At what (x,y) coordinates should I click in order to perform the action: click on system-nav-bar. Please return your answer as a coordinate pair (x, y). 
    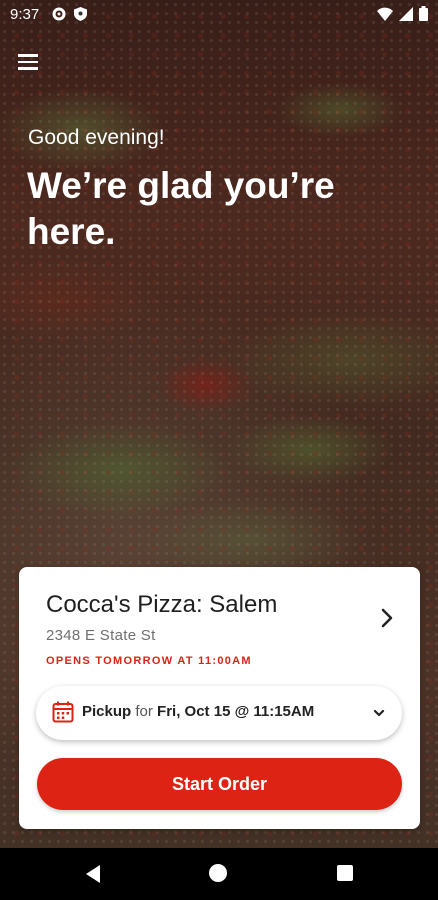
    Looking at the image, I should click on (219, 874).